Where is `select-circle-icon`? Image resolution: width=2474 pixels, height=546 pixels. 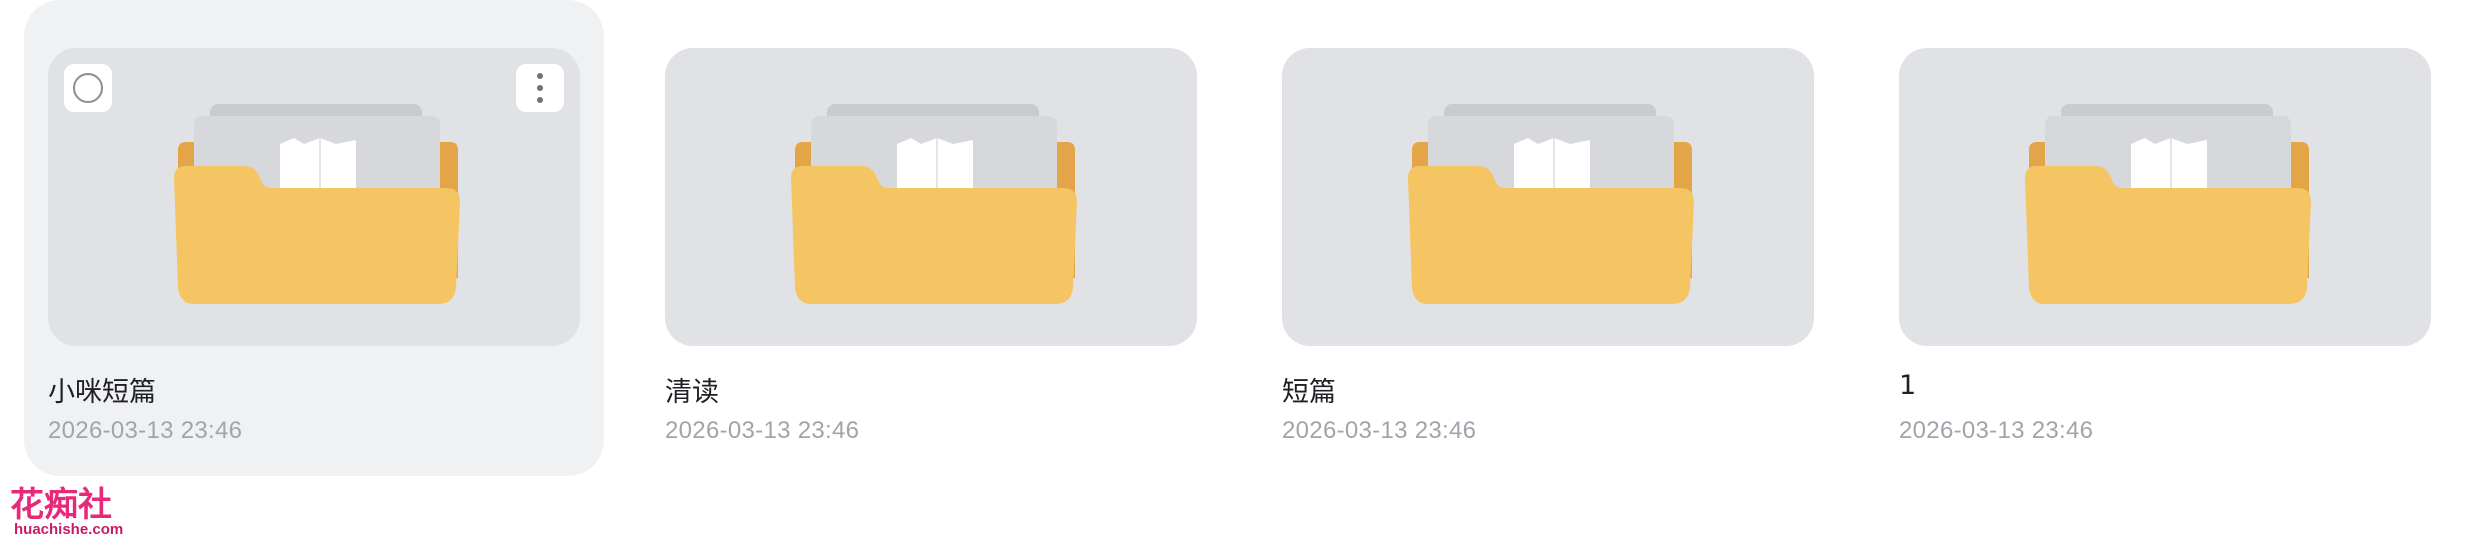
select-circle-icon is located at coordinates (88, 88).